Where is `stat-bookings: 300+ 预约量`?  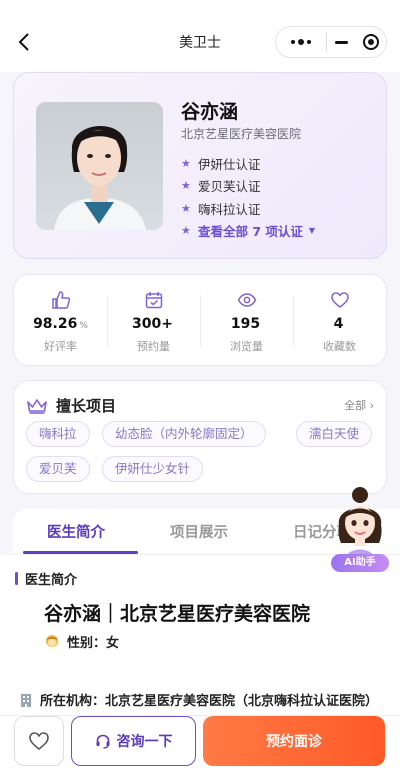 stat-bookings: 300+ 预约量 is located at coordinates (153, 321).